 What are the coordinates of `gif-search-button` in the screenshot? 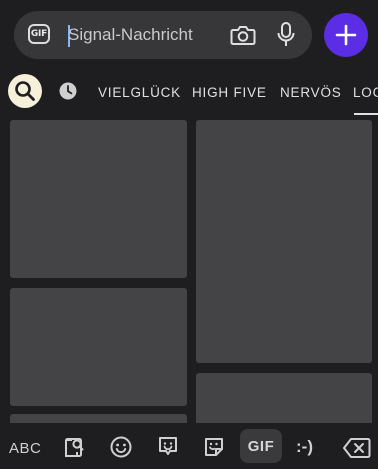 It's located at (25, 91).